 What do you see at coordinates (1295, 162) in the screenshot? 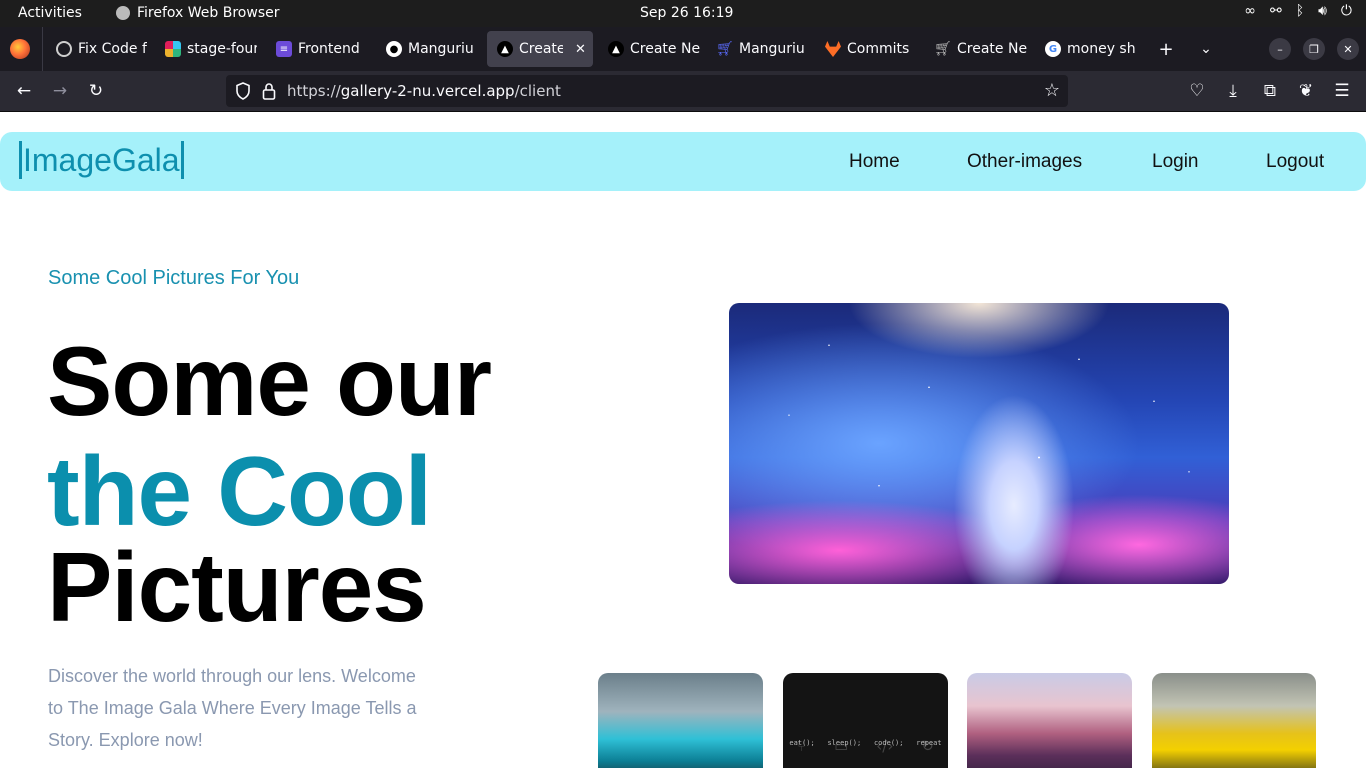
I see `nav-logout-link: Logout` at bounding box center [1295, 162].